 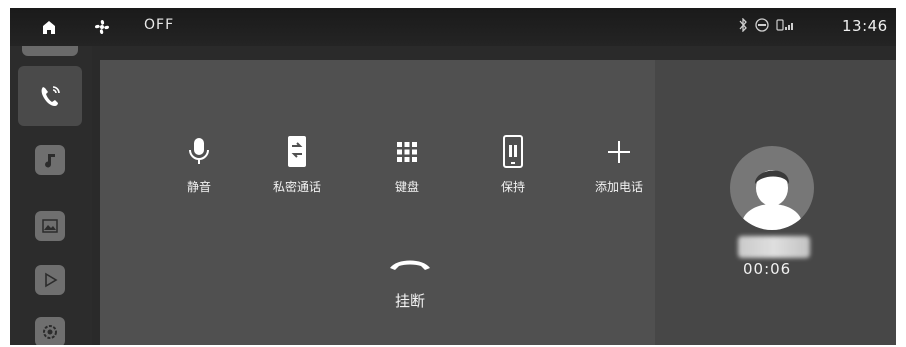 What do you see at coordinates (198, 187) in the screenshot?
I see `mute-label: 静音` at bounding box center [198, 187].